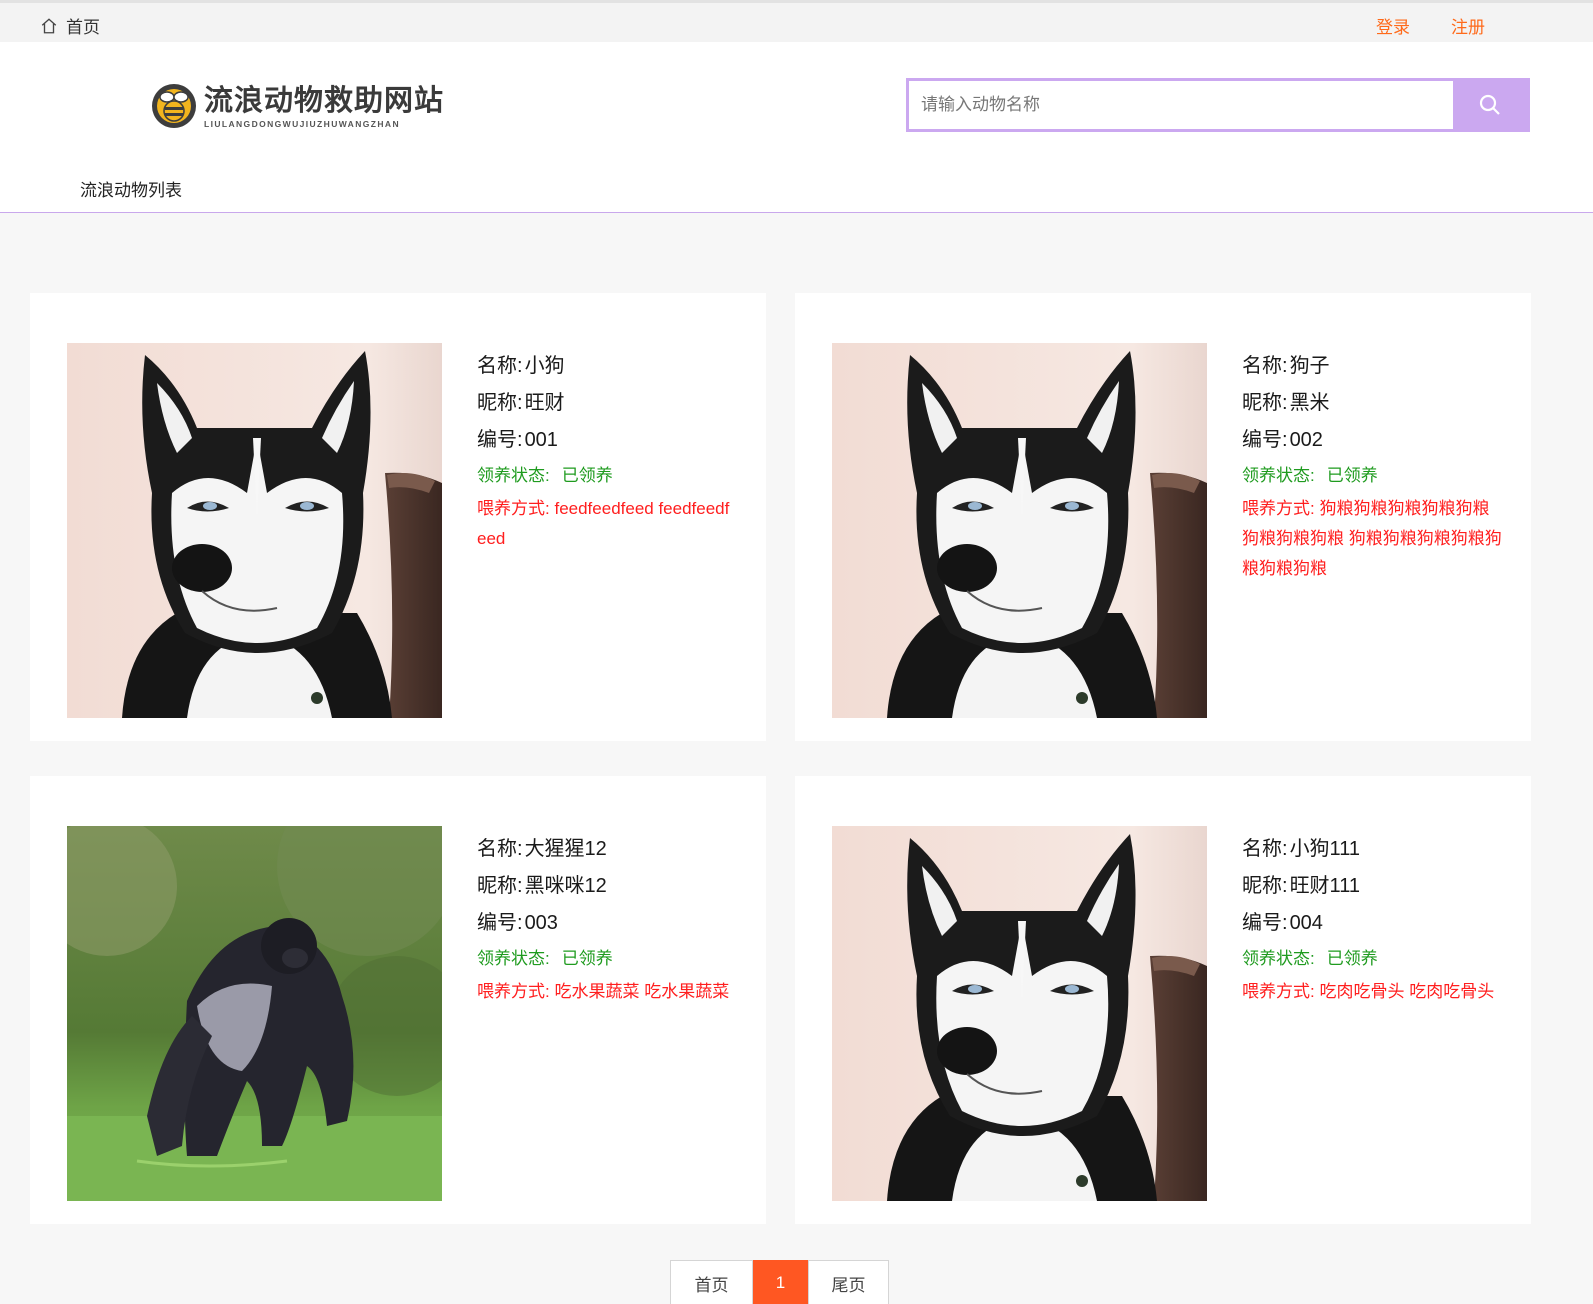 This screenshot has height=1304, width=1593. Describe the element at coordinates (517, 923) in the screenshot. I see `animal-number: 编号: 003` at that location.